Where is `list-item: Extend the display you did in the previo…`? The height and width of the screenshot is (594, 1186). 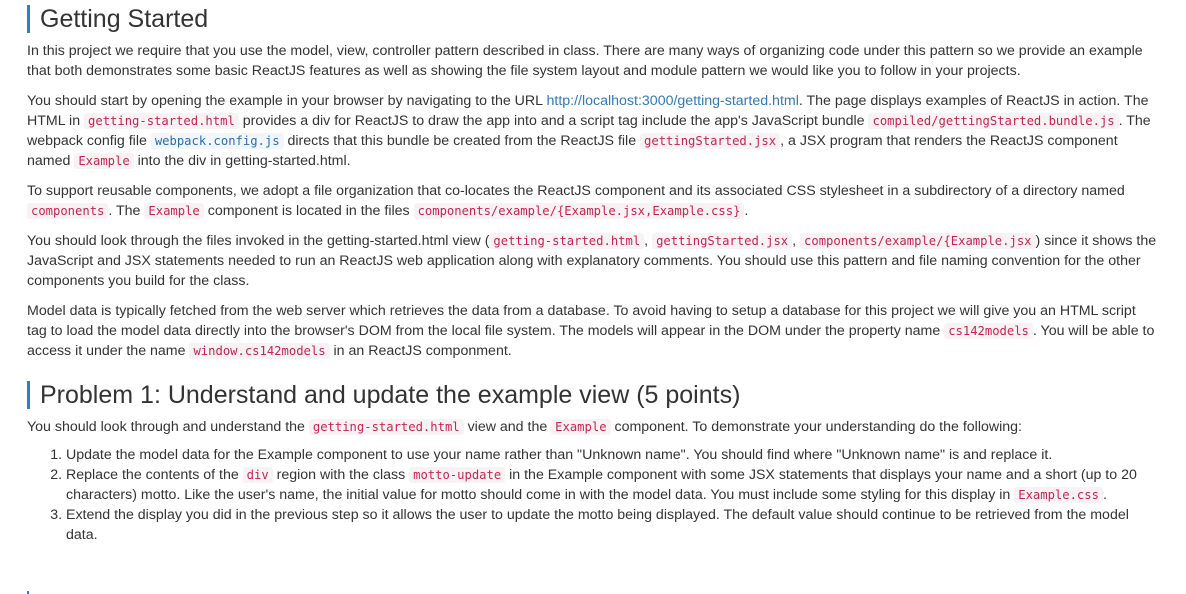
list-item: Extend the display you did in the previo… is located at coordinates (612, 525).